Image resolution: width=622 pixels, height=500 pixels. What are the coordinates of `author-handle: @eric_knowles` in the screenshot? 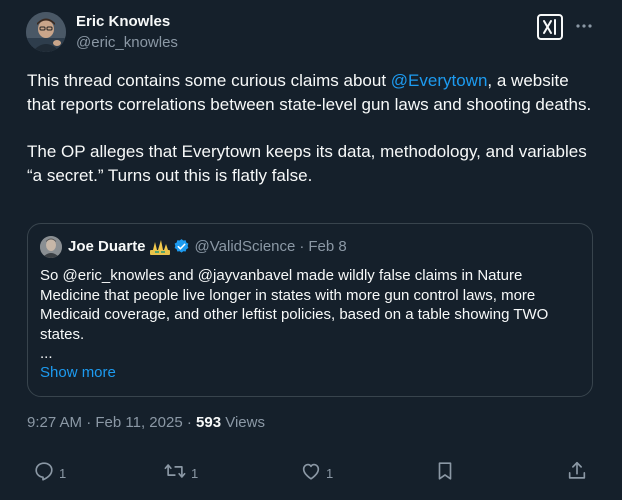 It's located at (127, 42).